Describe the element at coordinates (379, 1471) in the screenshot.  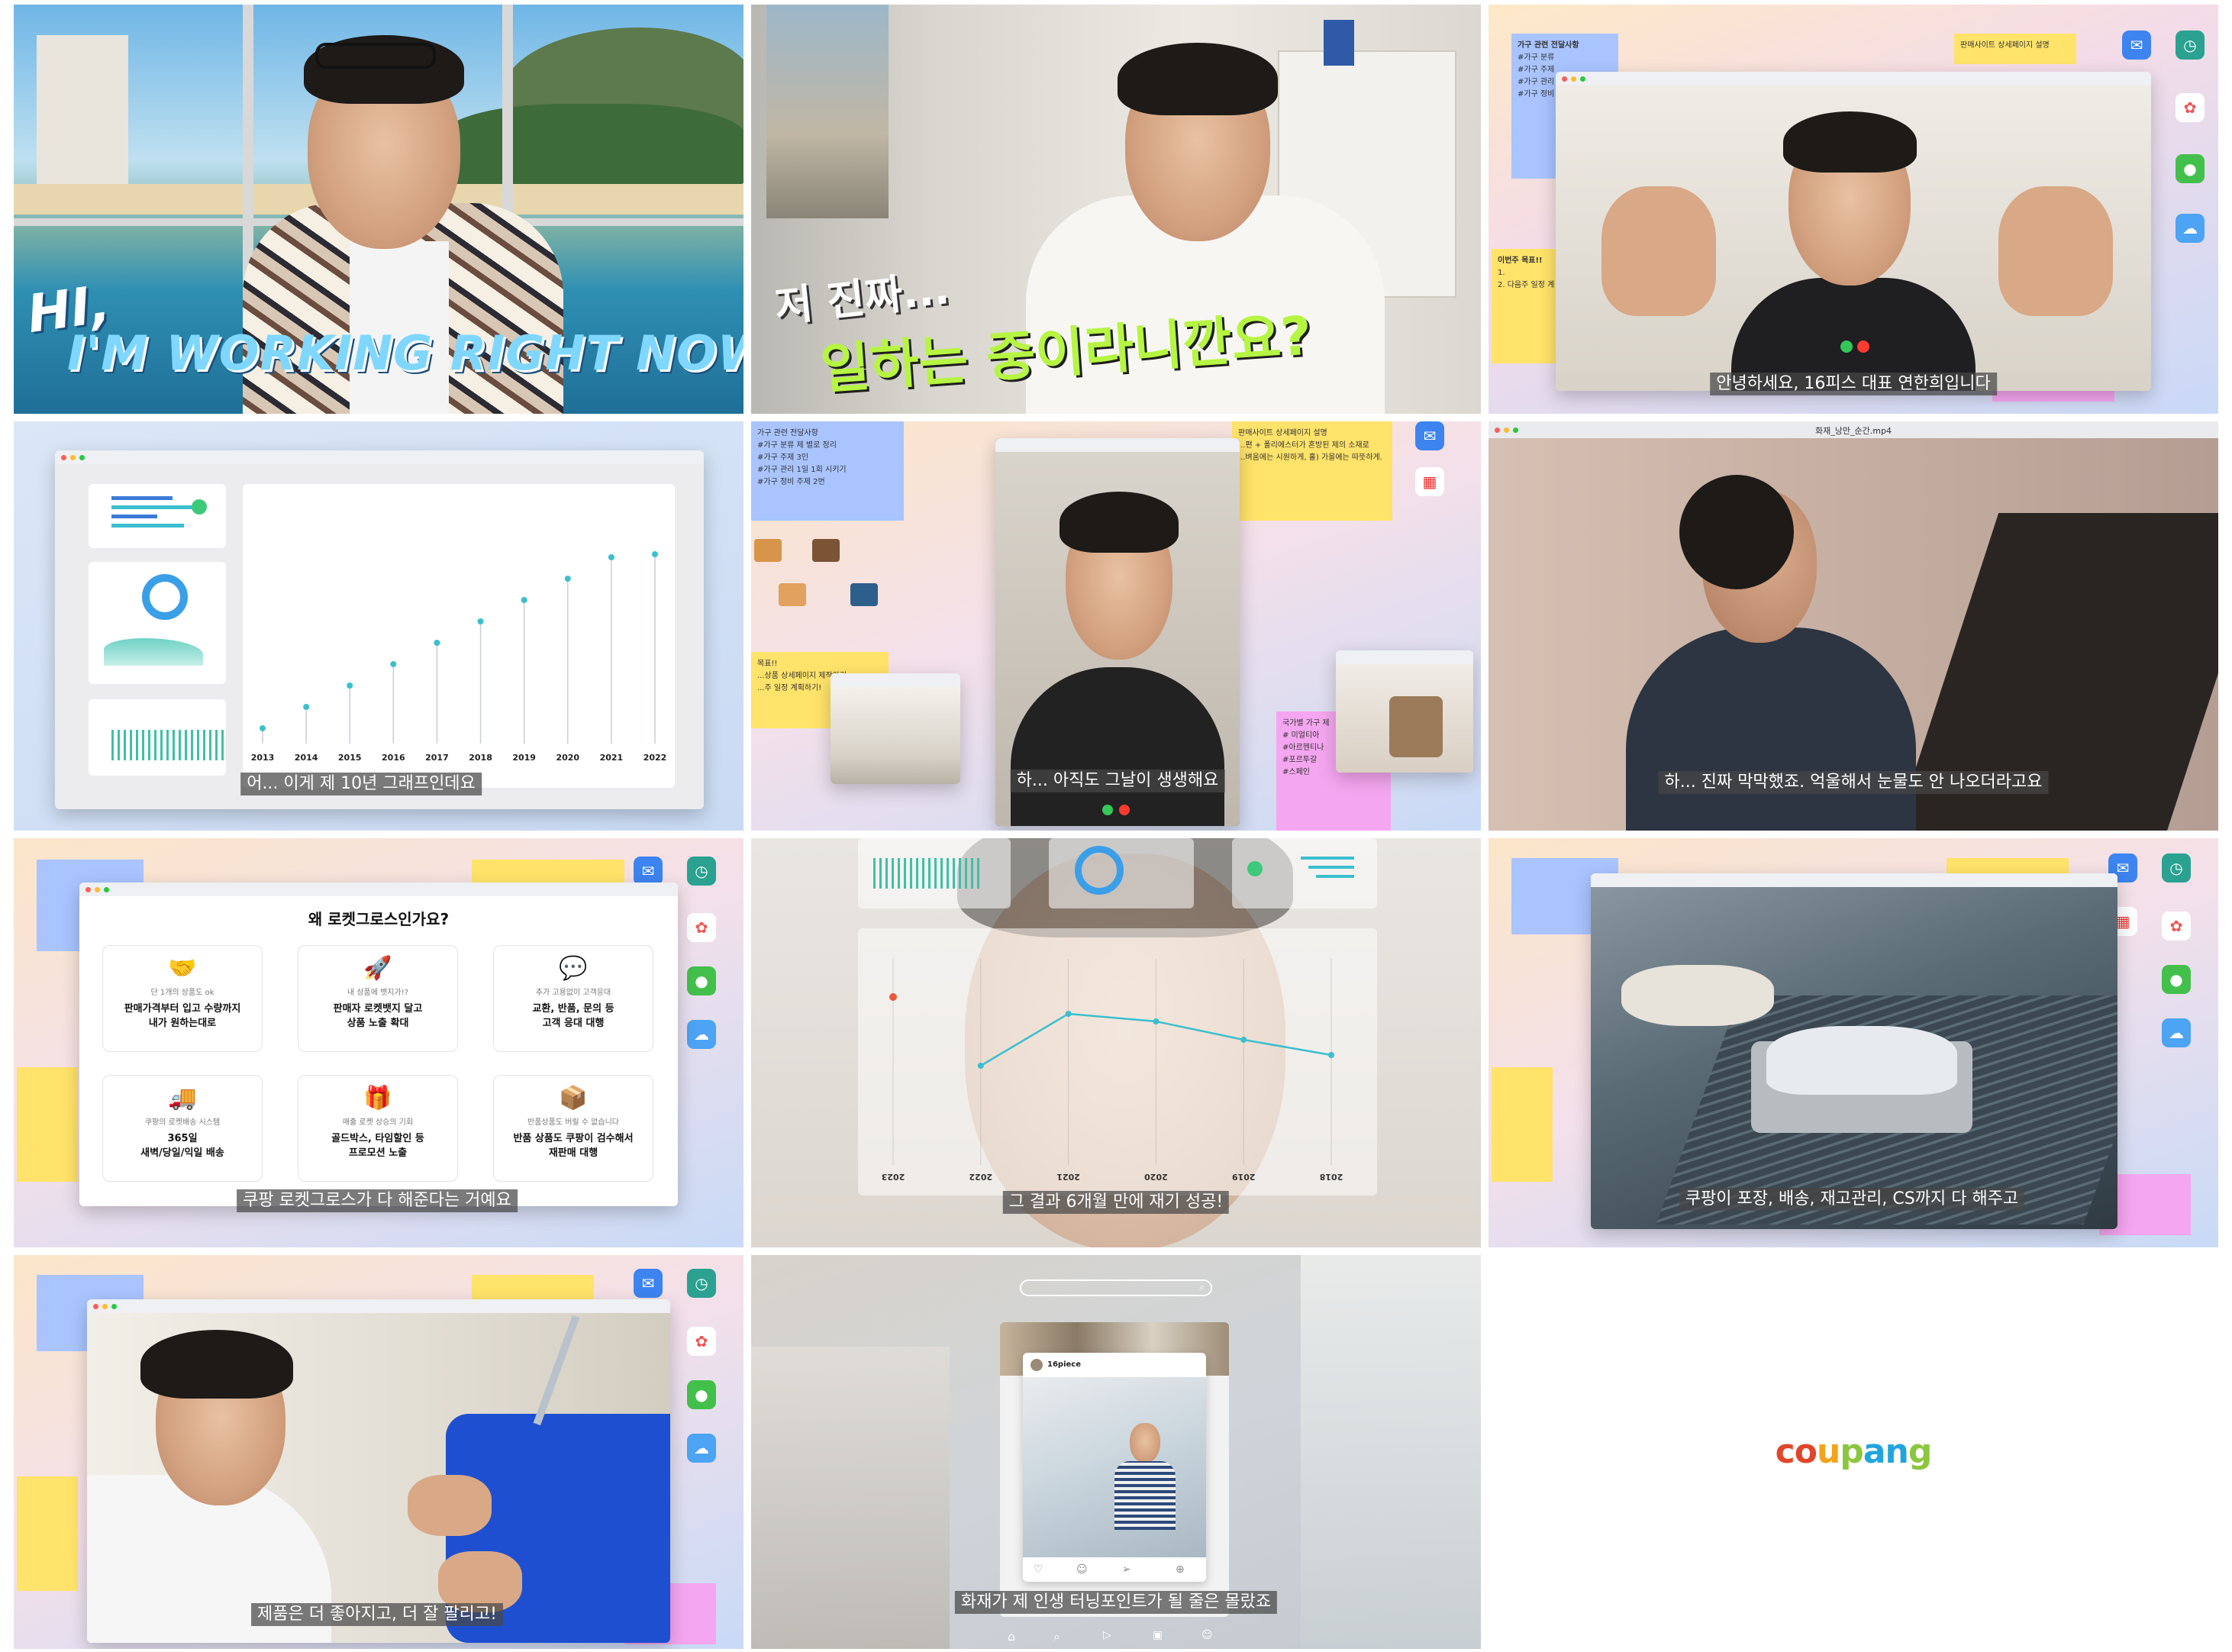
I see `product-video-window` at that location.